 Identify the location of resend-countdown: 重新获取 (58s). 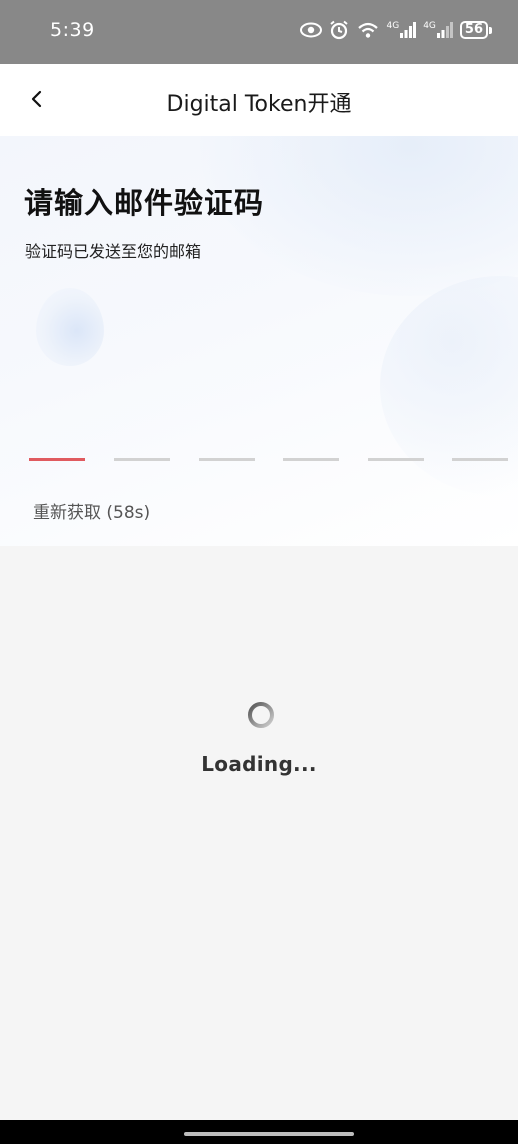
(91, 510).